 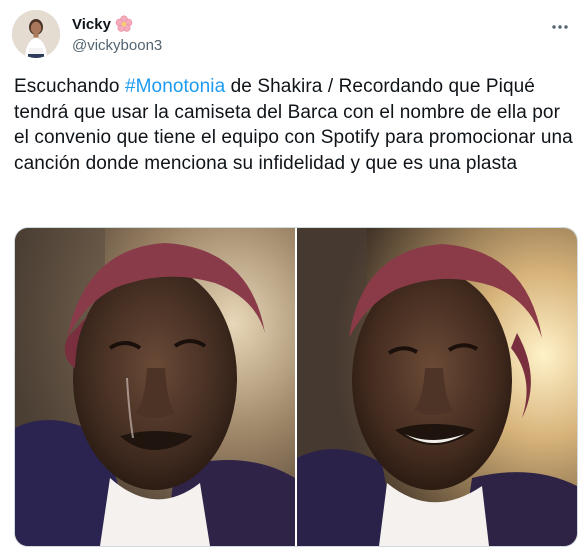 I want to click on avatar, so click(x=36, y=34).